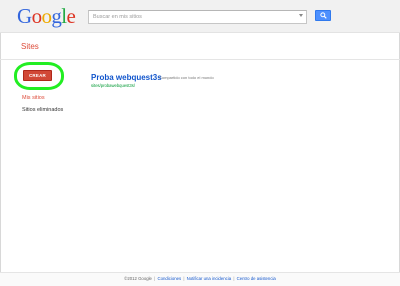  Describe the element at coordinates (256, 278) in the screenshot. I see `footer-link-help-center: Centro de asistencia` at that location.